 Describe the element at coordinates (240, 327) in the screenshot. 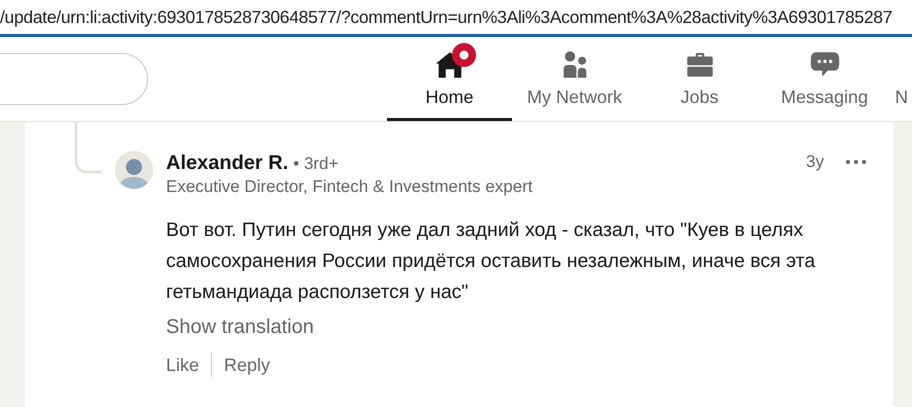

I see `show-translation-link: Show translation` at that location.